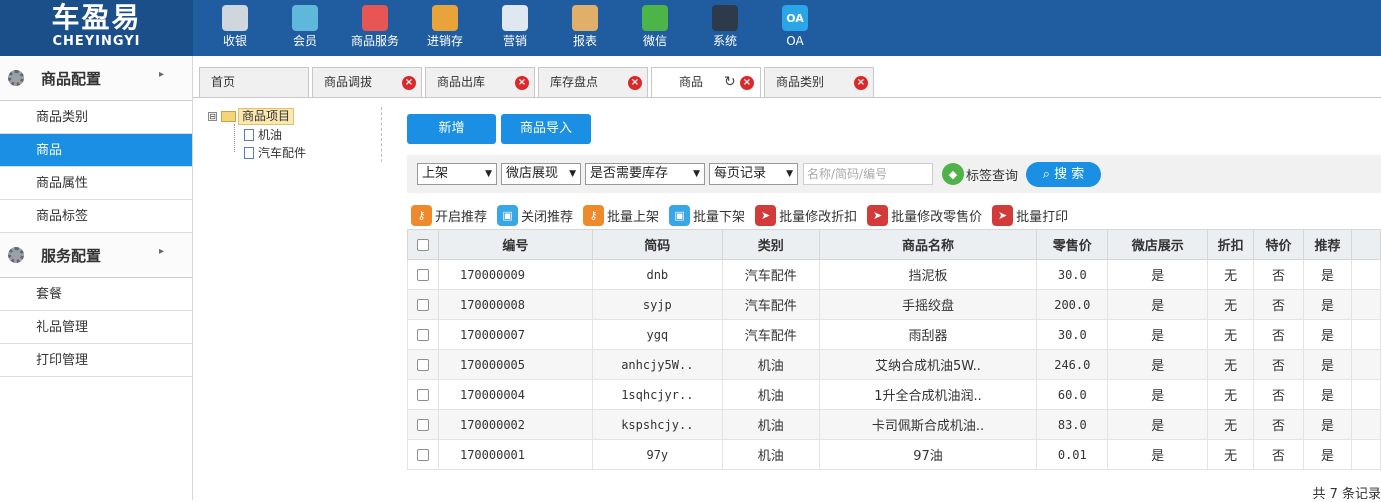  I want to click on table-row: 170000001 97y 机油 97油 0.01 是无否是, so click(894, 454).